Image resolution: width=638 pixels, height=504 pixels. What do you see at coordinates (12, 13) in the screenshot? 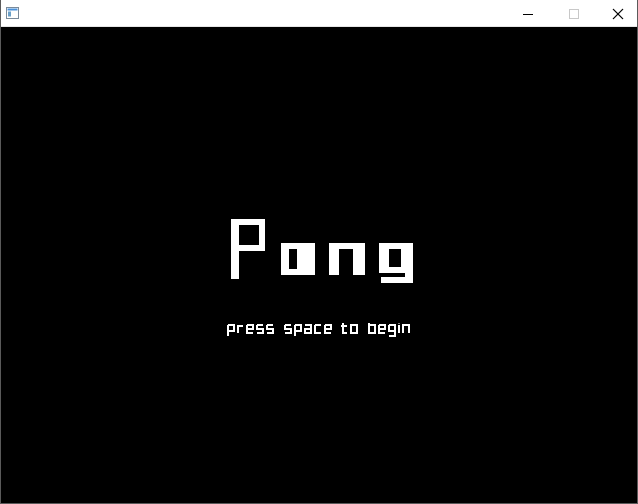
I see `app-icon` at bounding box center [12, 13].